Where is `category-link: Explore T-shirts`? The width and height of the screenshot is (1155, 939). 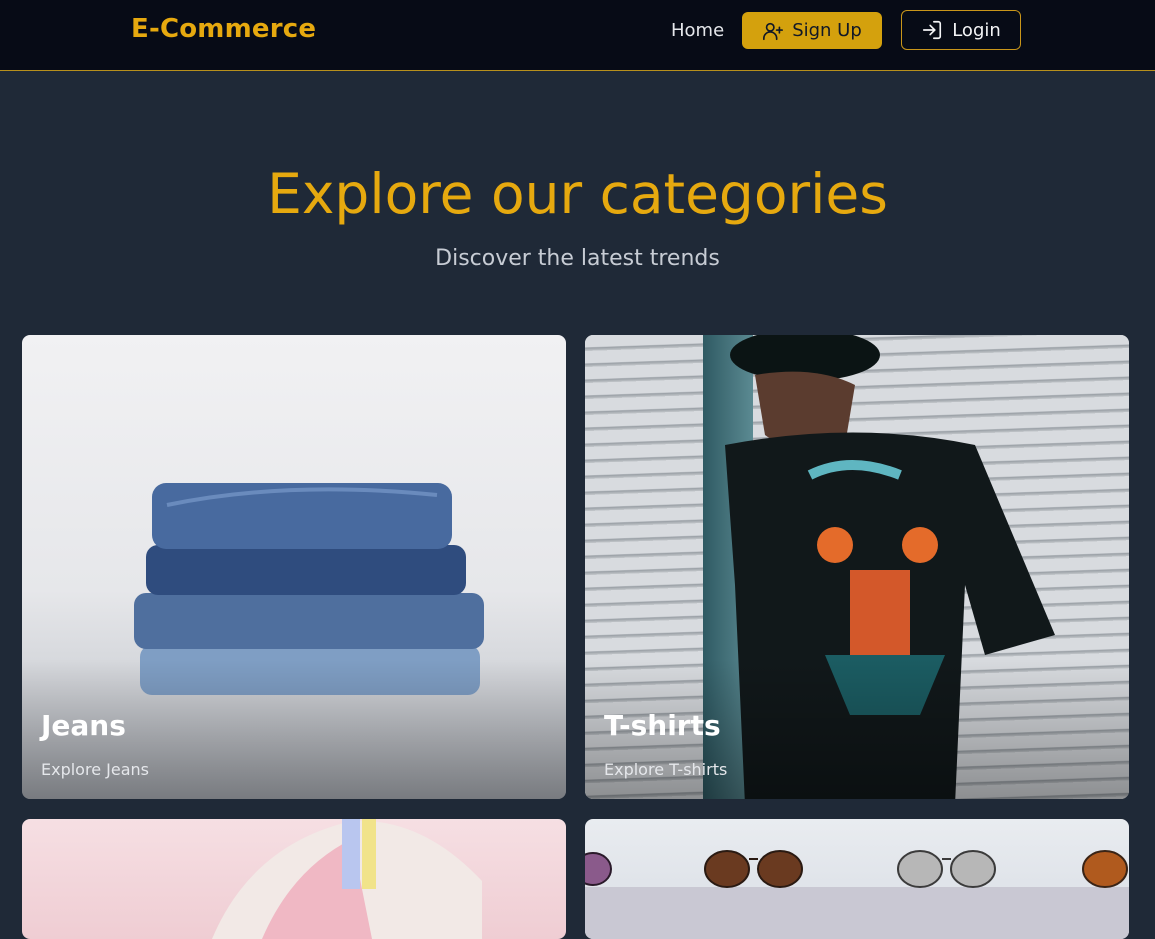
category-link: Explore T-shirts is located at coordinates (665, 769).